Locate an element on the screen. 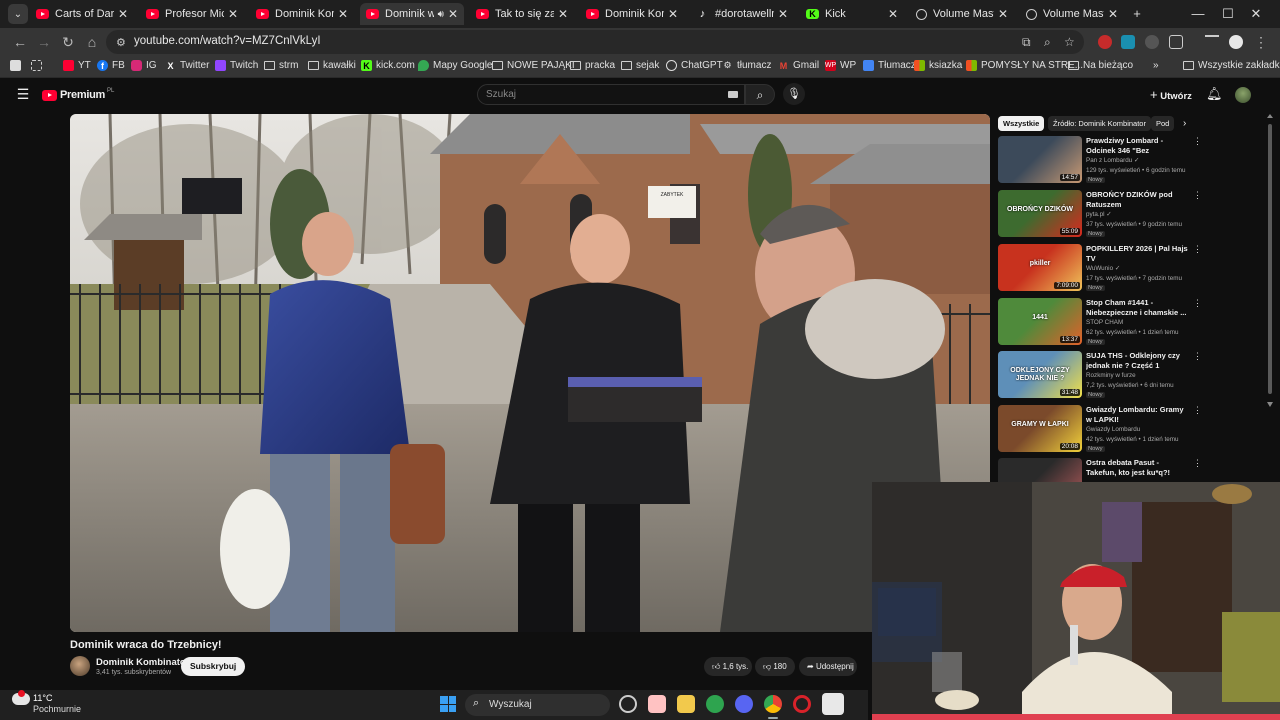  voice-search-button: 🎙 is located at coordinates (794, 94).